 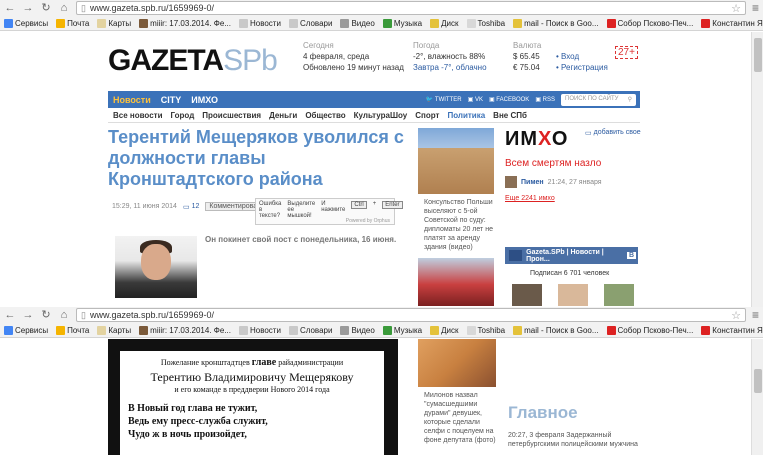 What do you see at coordinates (532, 182) in the screenshot?
I see `author-name: Пимен` at bounding box center [532, 182].